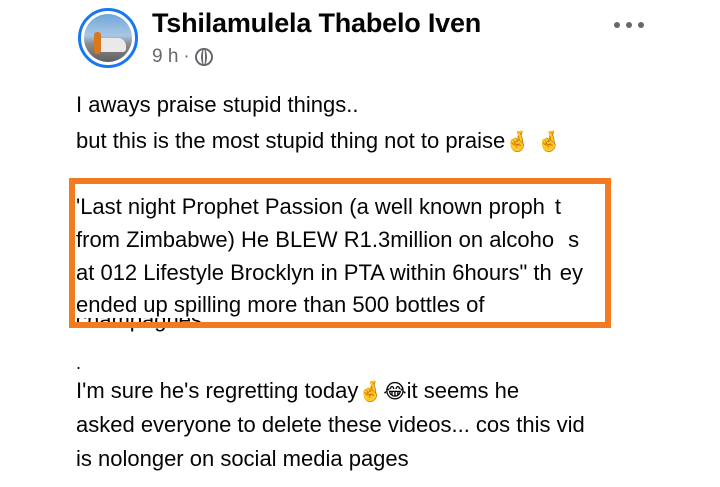 This screenshot has width=720, height=487. I want to click on post-meta: 9 h ·, so click(182, 57).